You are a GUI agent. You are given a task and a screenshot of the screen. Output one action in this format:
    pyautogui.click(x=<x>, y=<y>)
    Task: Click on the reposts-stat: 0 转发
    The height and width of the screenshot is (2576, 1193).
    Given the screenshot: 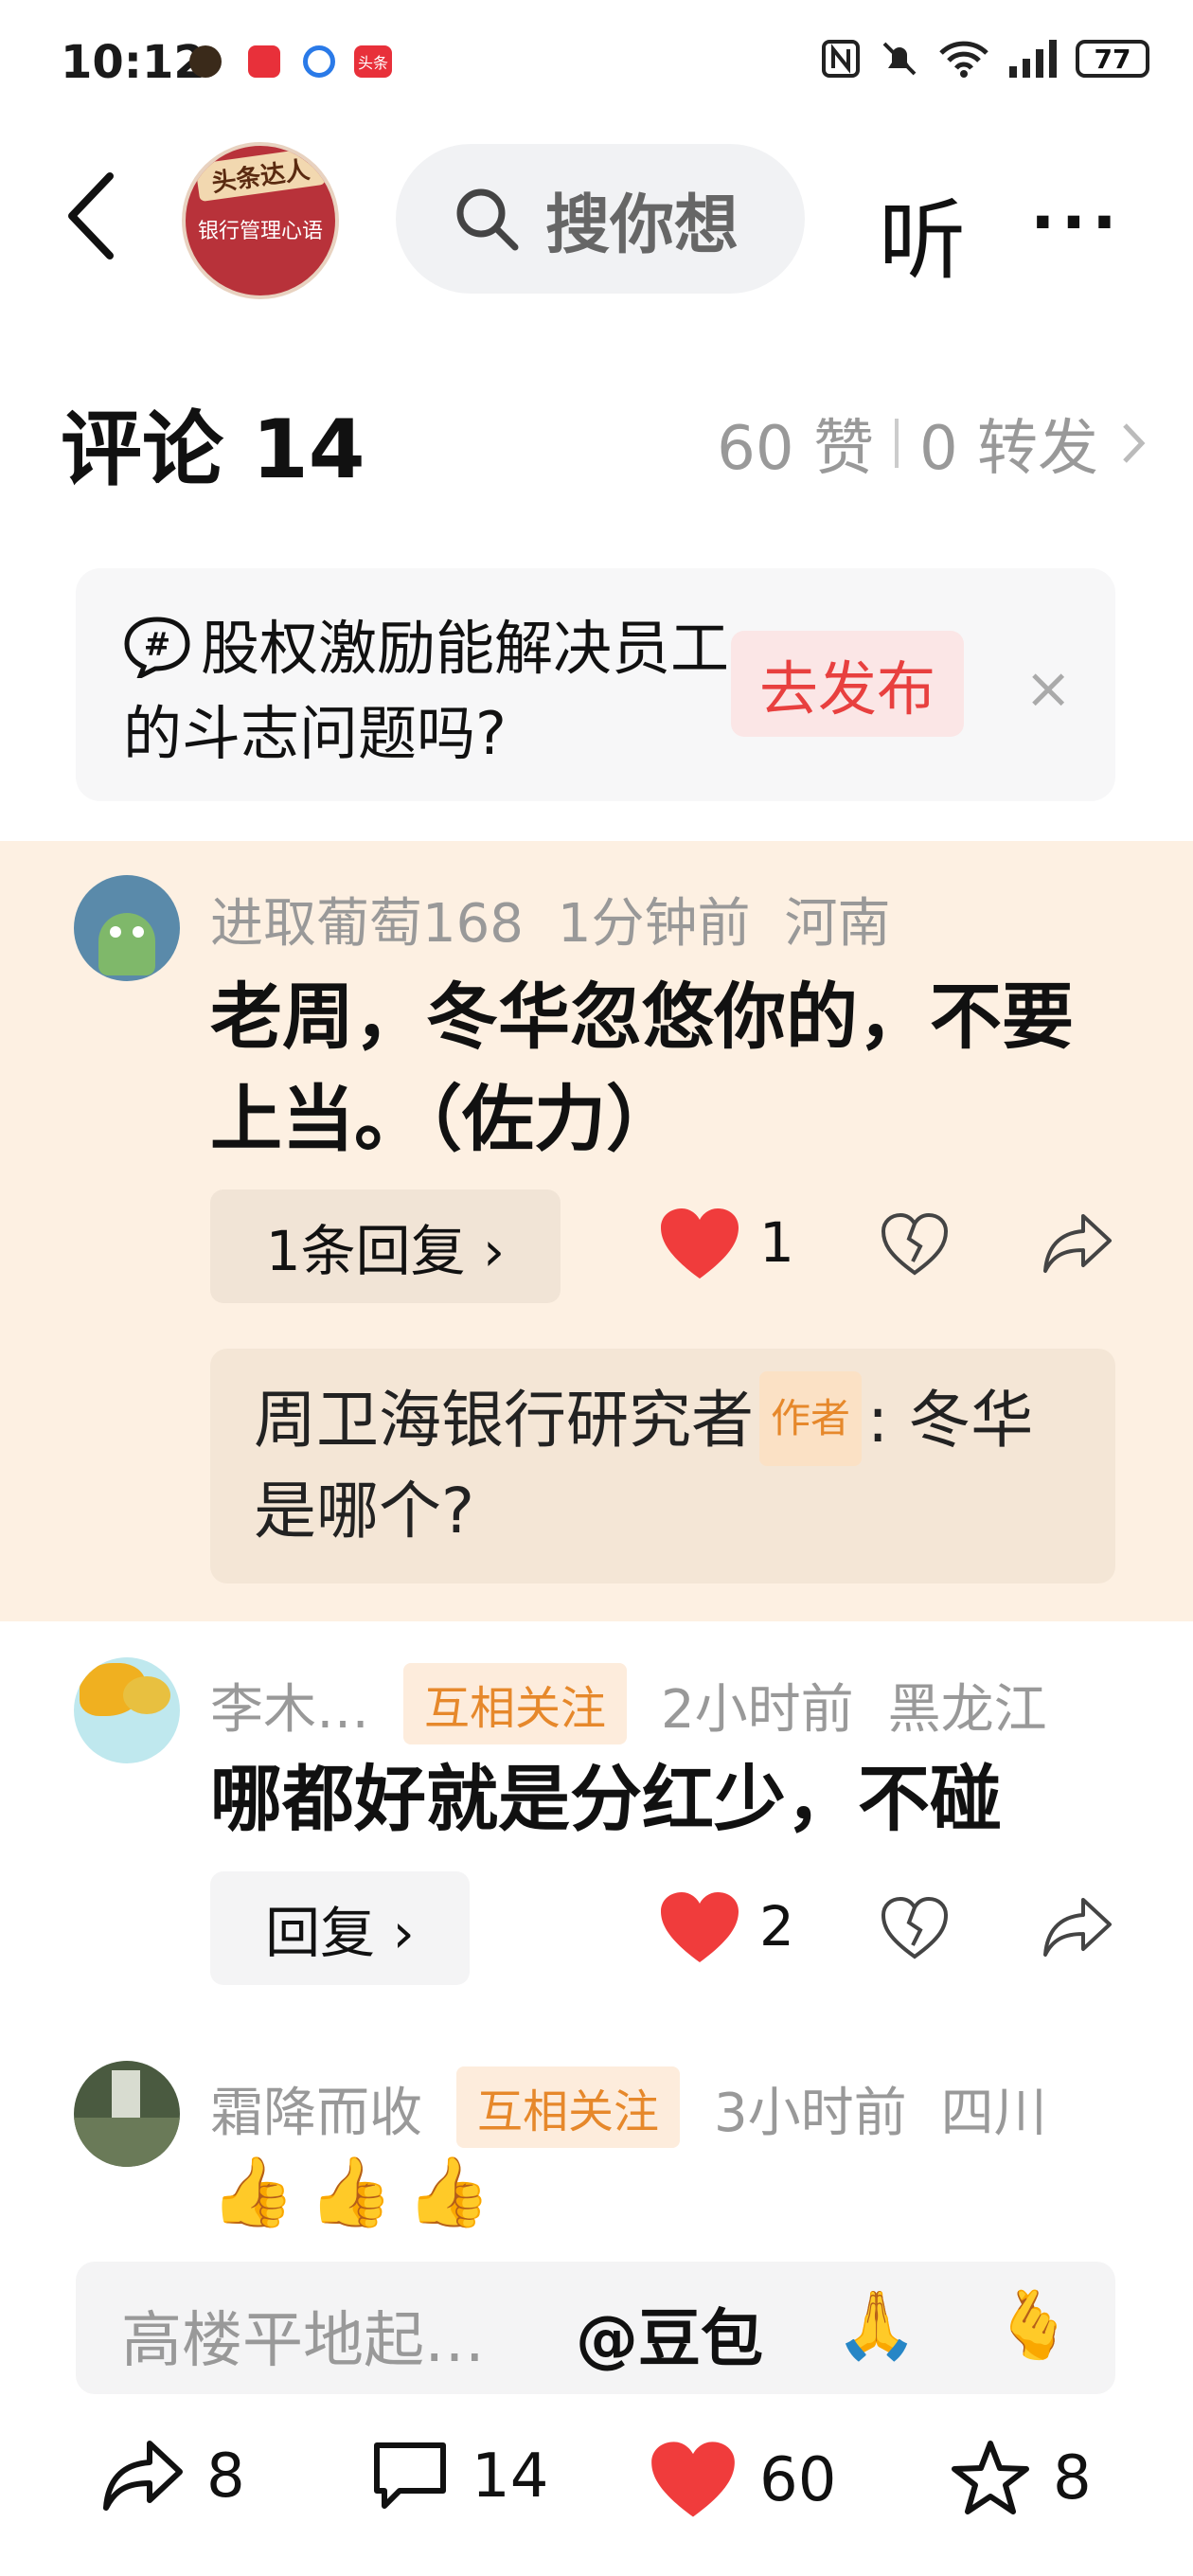 What is the action you would take?
    pyautogui.click(x=1008, y=449)
    